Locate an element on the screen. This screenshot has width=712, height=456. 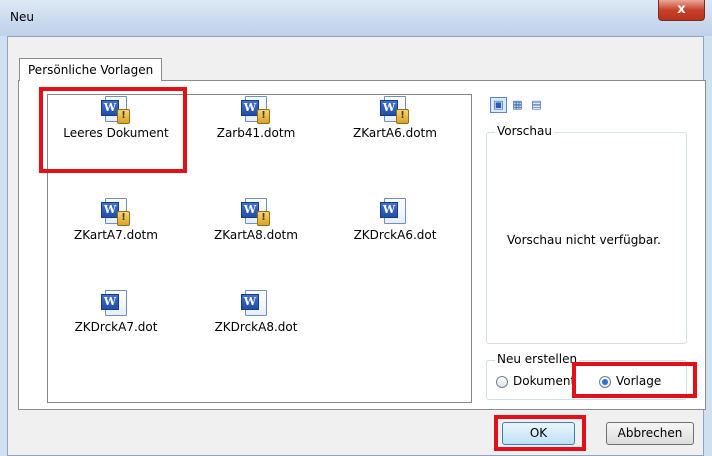
template-label: ZKDrckA7.dot is located at coordinates (116, 327).